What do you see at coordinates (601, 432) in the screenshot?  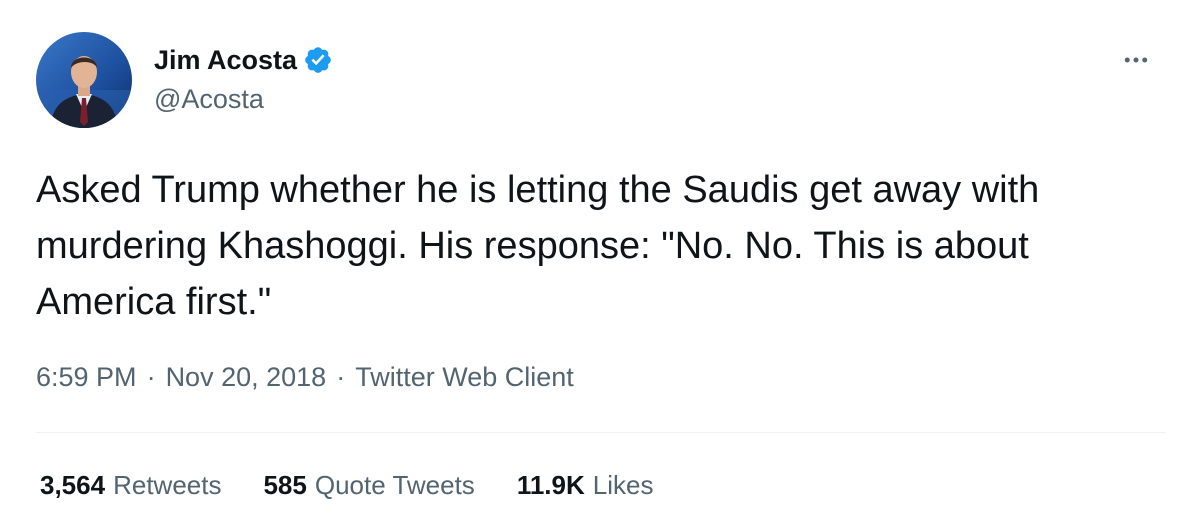 I see `divider` at bounding box center [601, 432].